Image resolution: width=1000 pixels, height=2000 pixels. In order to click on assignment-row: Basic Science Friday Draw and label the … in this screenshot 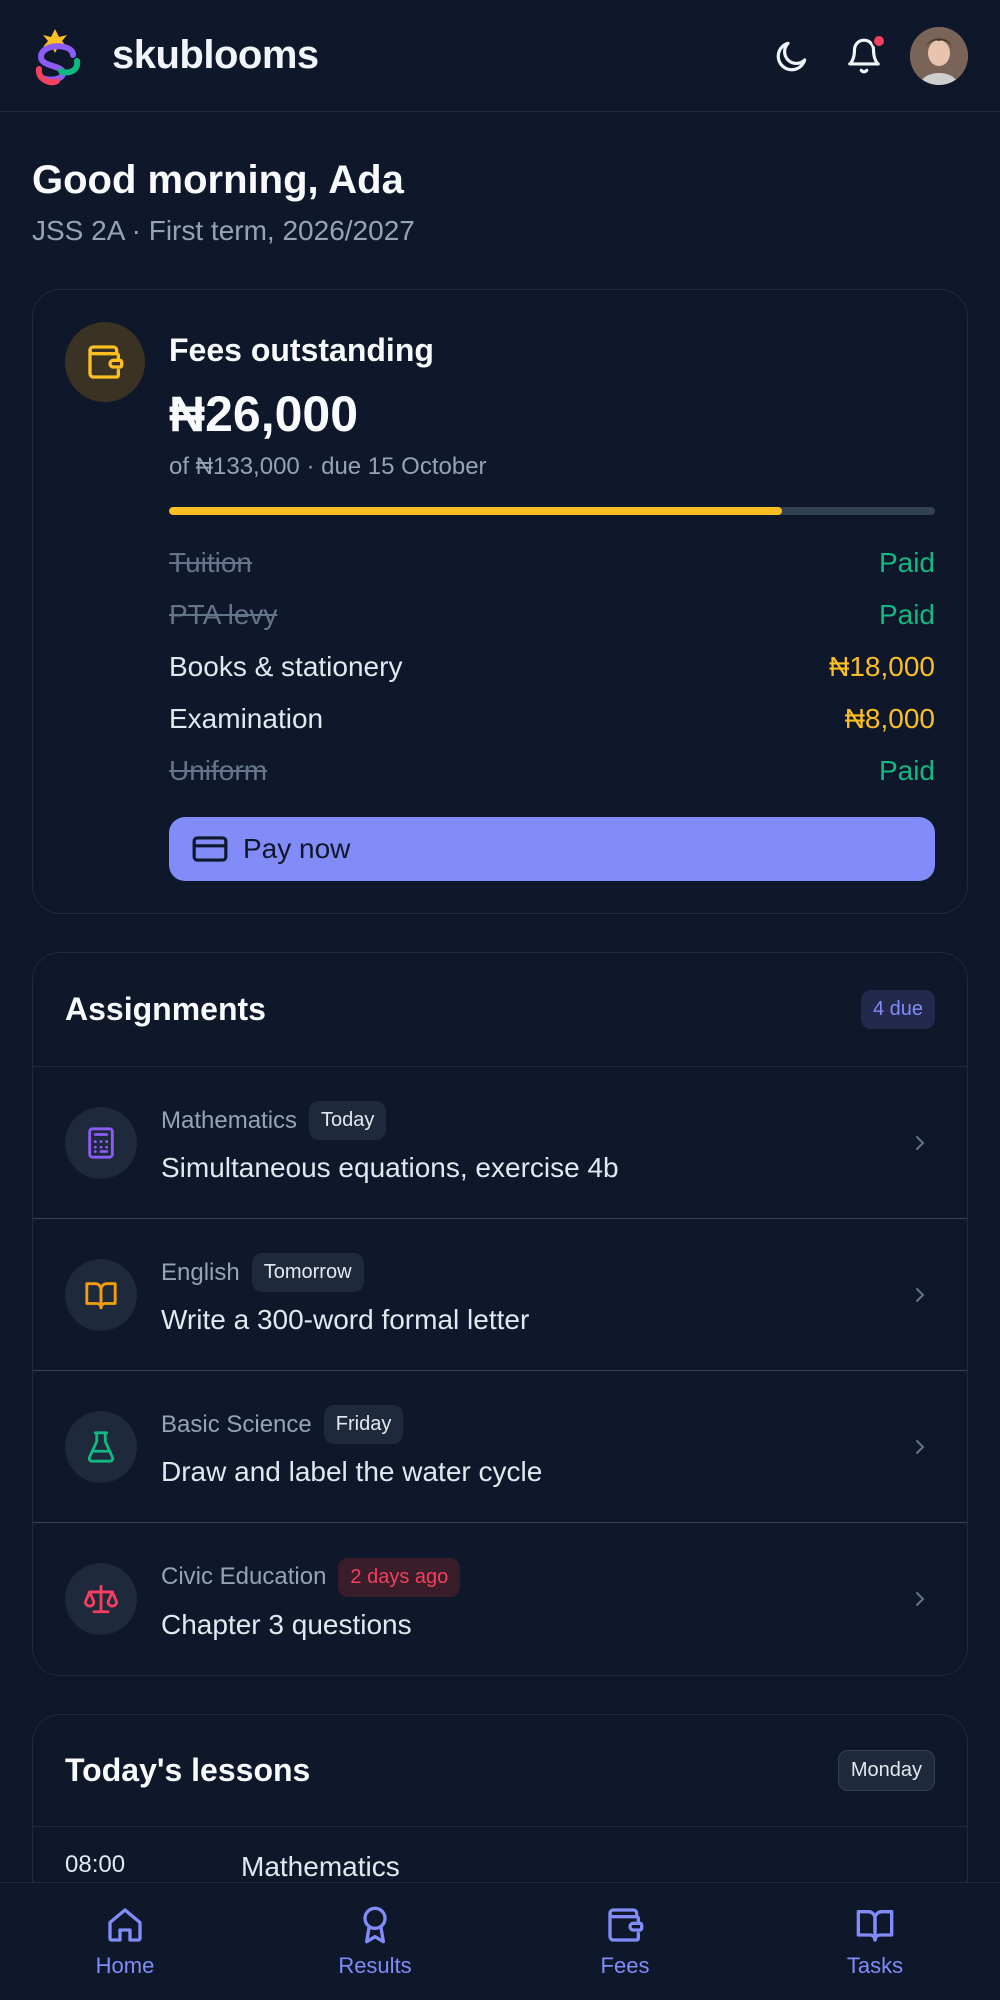, I will do `click(500, 1447)`.